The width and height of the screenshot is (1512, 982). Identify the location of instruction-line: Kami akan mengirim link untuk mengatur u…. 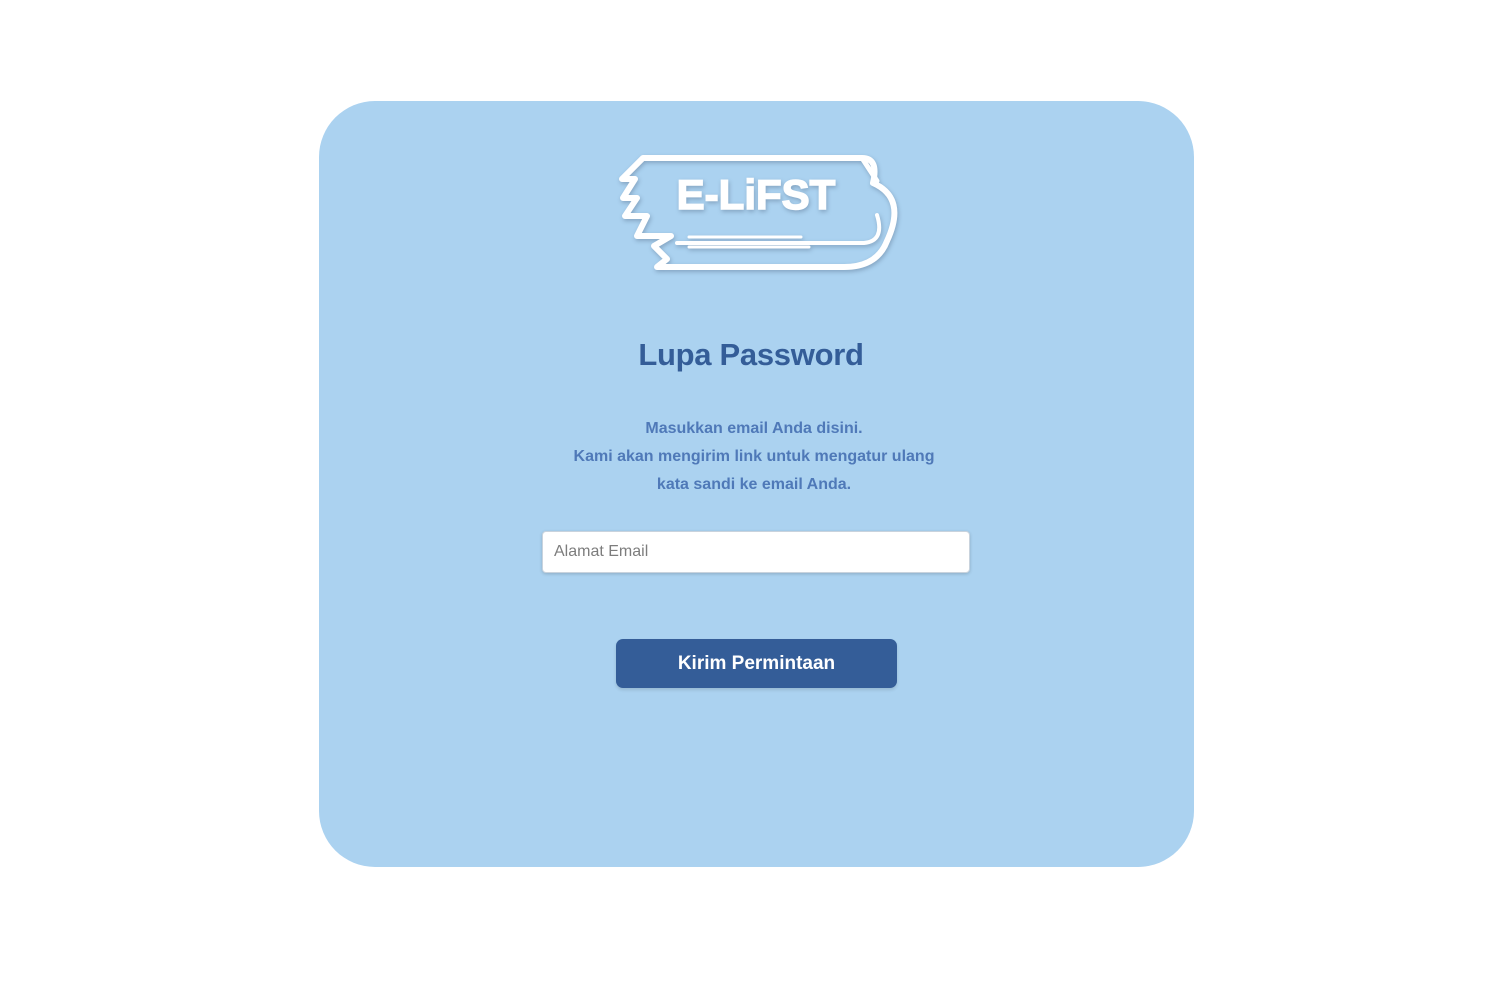
(754, 456).